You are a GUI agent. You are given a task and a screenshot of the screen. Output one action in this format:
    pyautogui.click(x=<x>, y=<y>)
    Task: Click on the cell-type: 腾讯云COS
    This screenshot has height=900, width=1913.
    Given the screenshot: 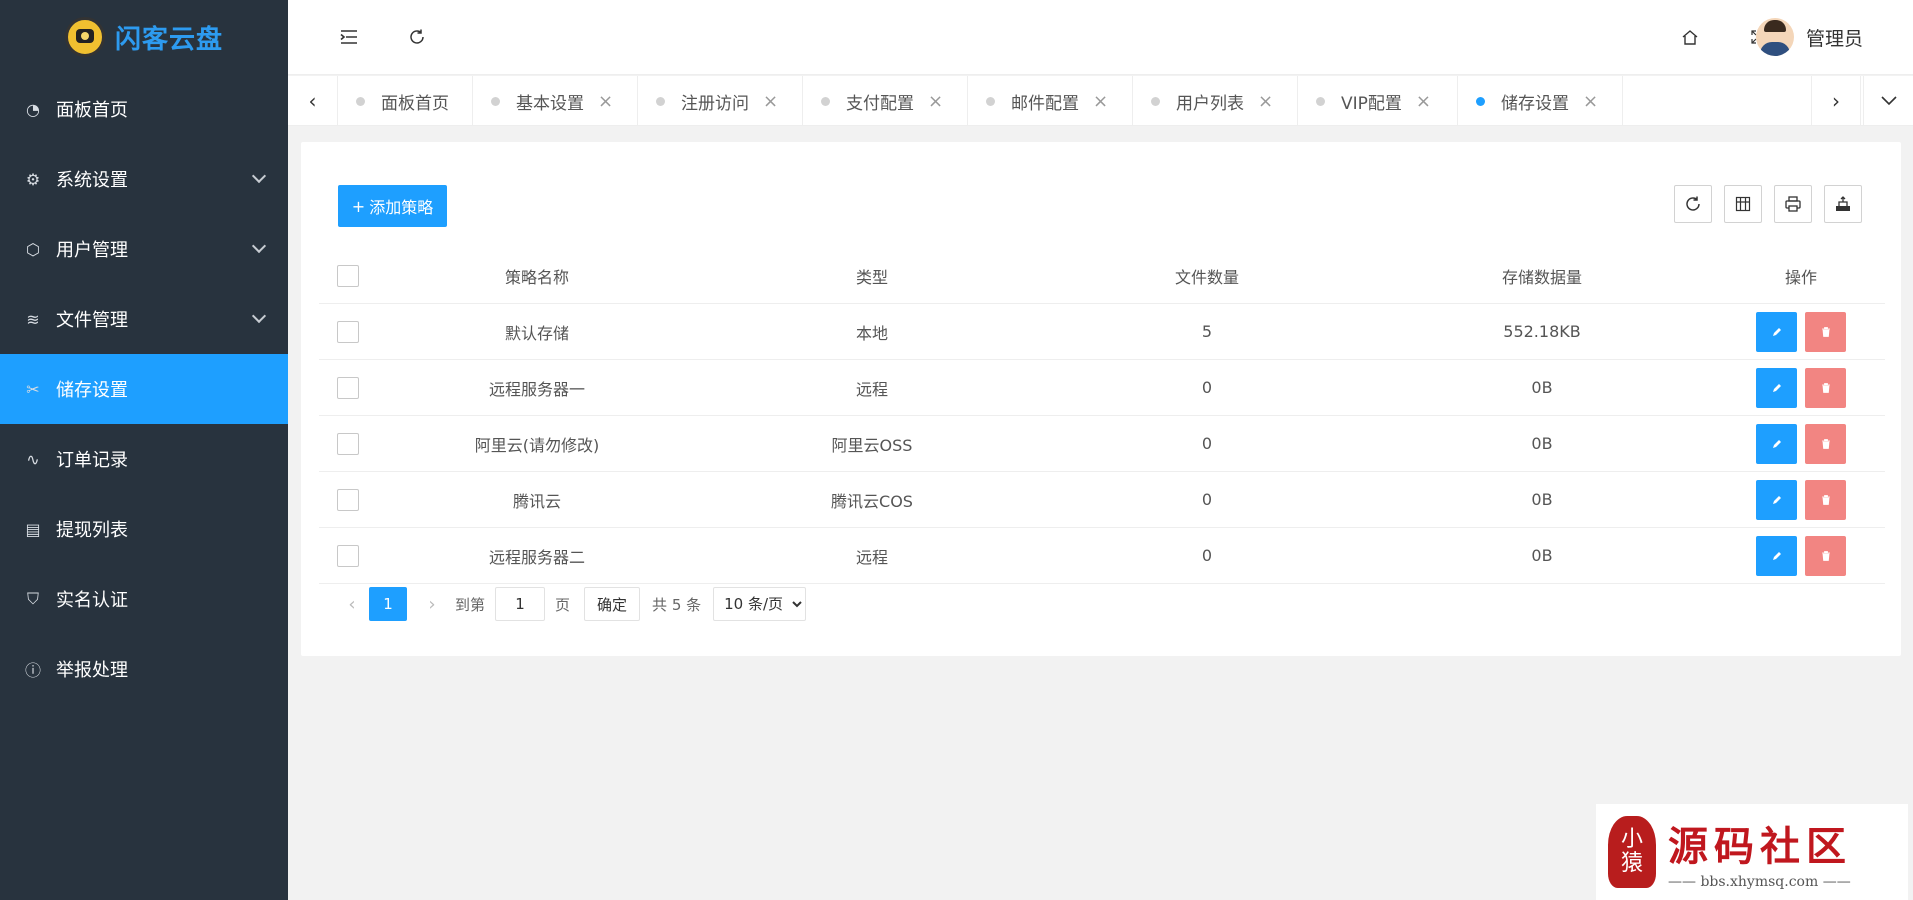 What is the action you would take?
    pyautogui.click(x=872, y=501)
    